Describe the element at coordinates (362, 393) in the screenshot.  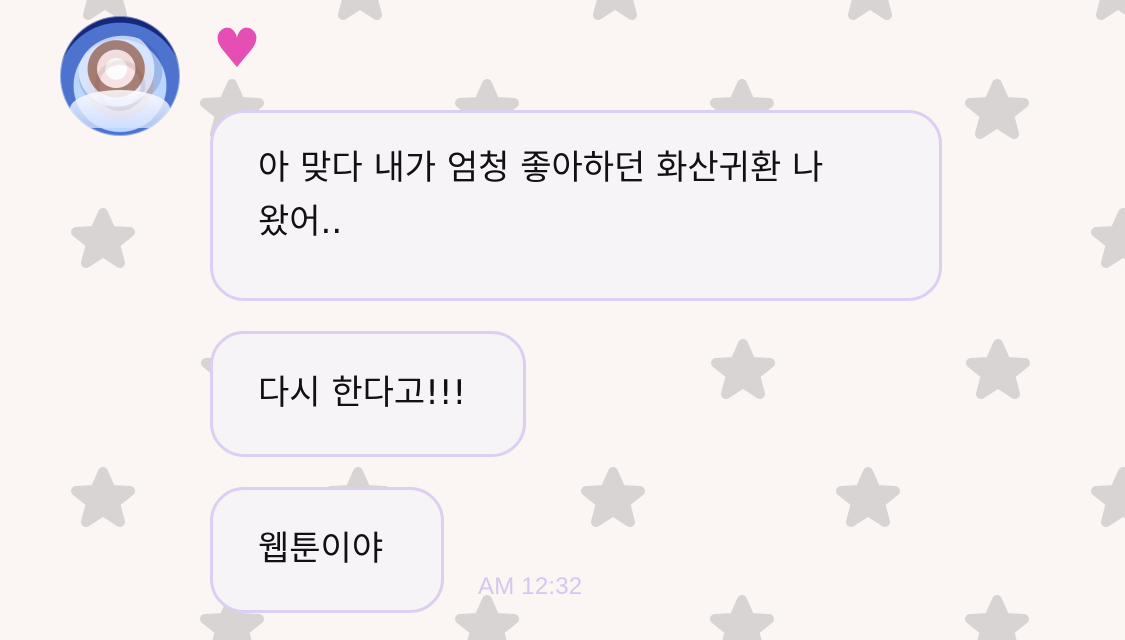
I see `message-text: 다시 한다고!!!` at that location.